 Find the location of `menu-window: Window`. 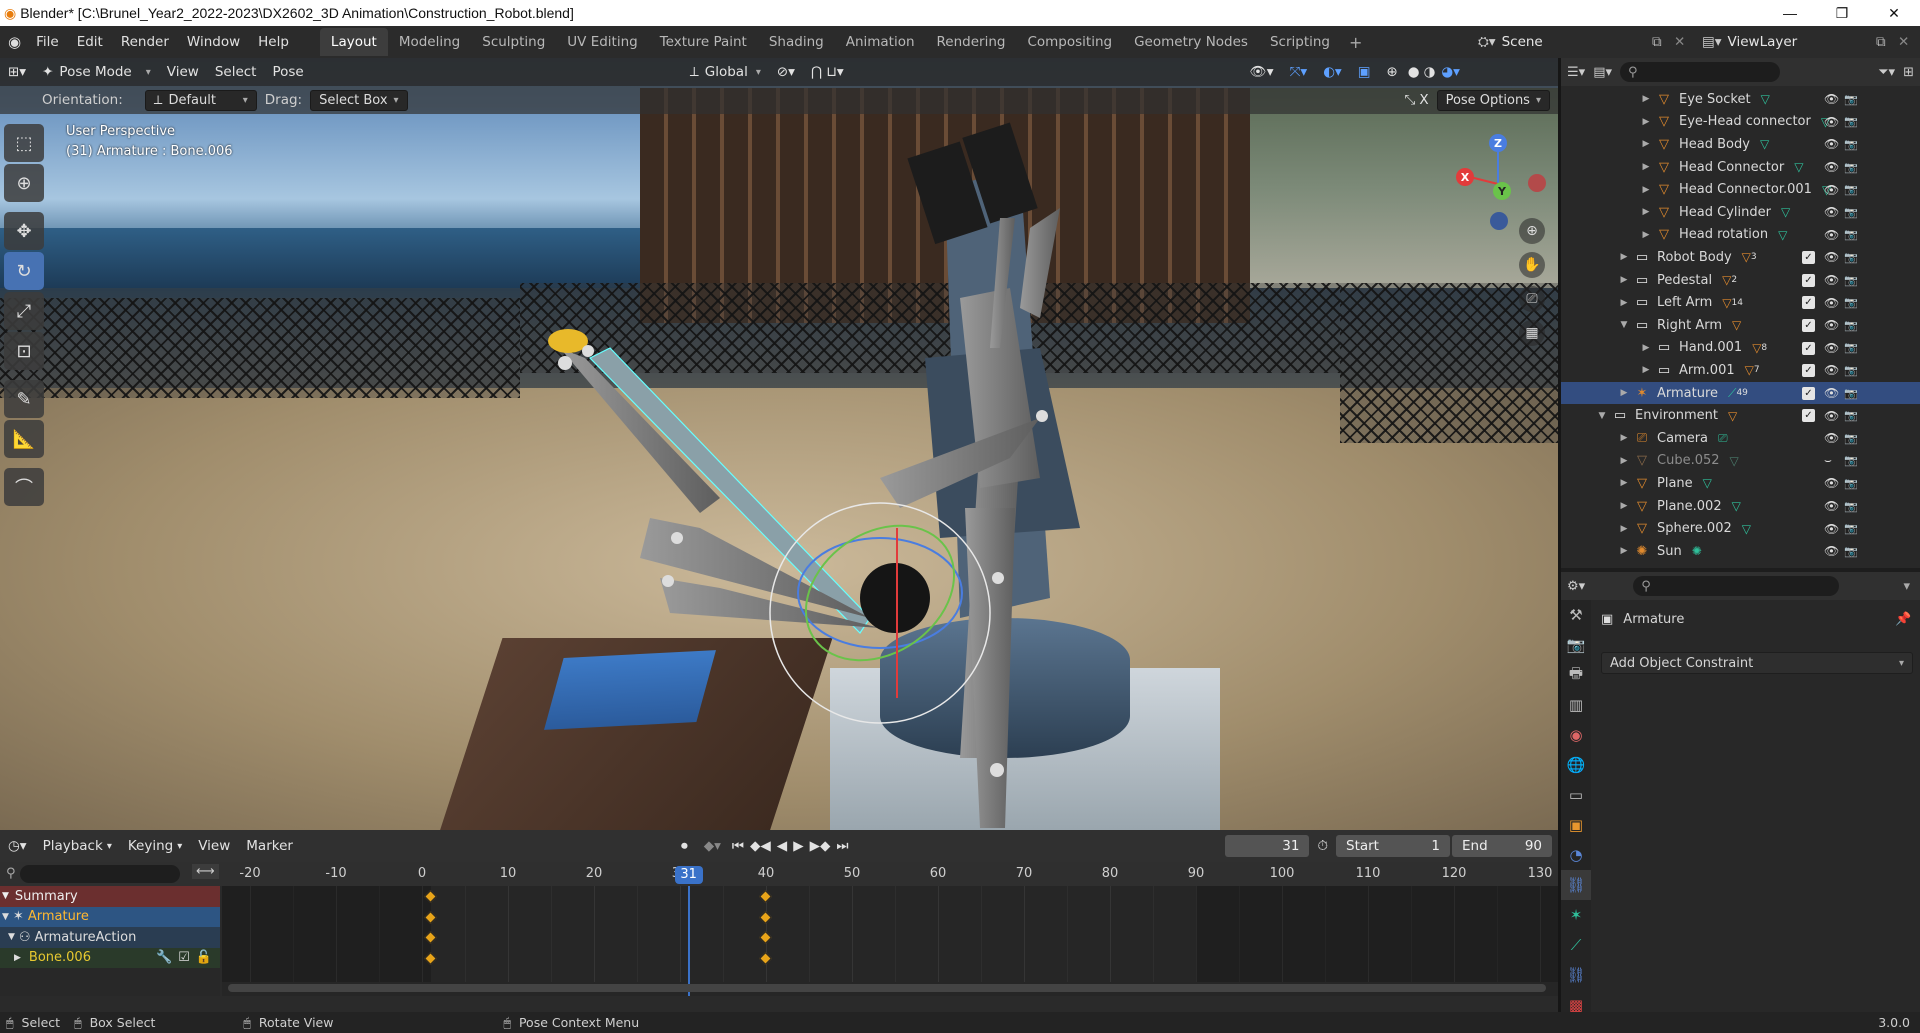

menu-window: Window is located at coordinates (213, 42).